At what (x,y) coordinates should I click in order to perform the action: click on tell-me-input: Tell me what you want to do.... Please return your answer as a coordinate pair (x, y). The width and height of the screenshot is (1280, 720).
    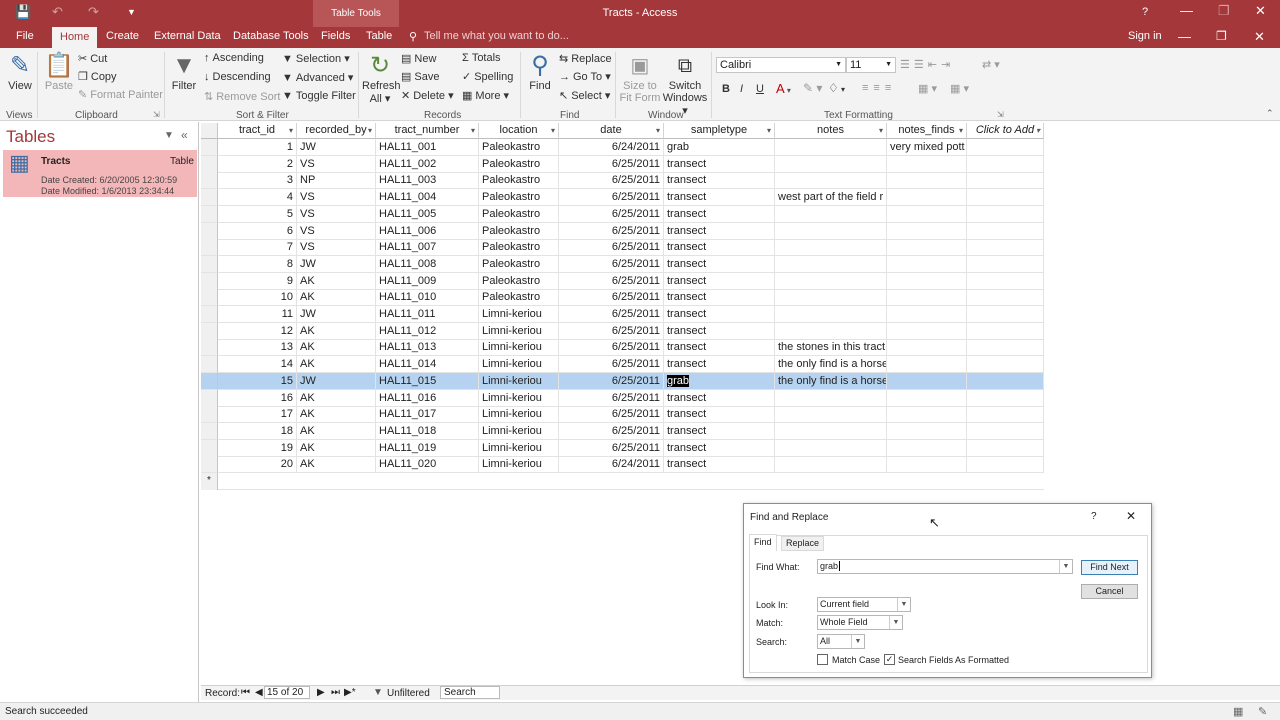
    Looking at the image, I should click on (496, 36).